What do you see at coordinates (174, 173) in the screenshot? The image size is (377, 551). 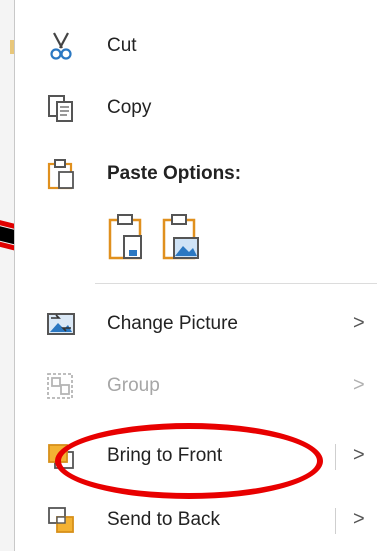 I see `menu-item-paste-options-label: Paste Options:` at bounding box center [174, 173].